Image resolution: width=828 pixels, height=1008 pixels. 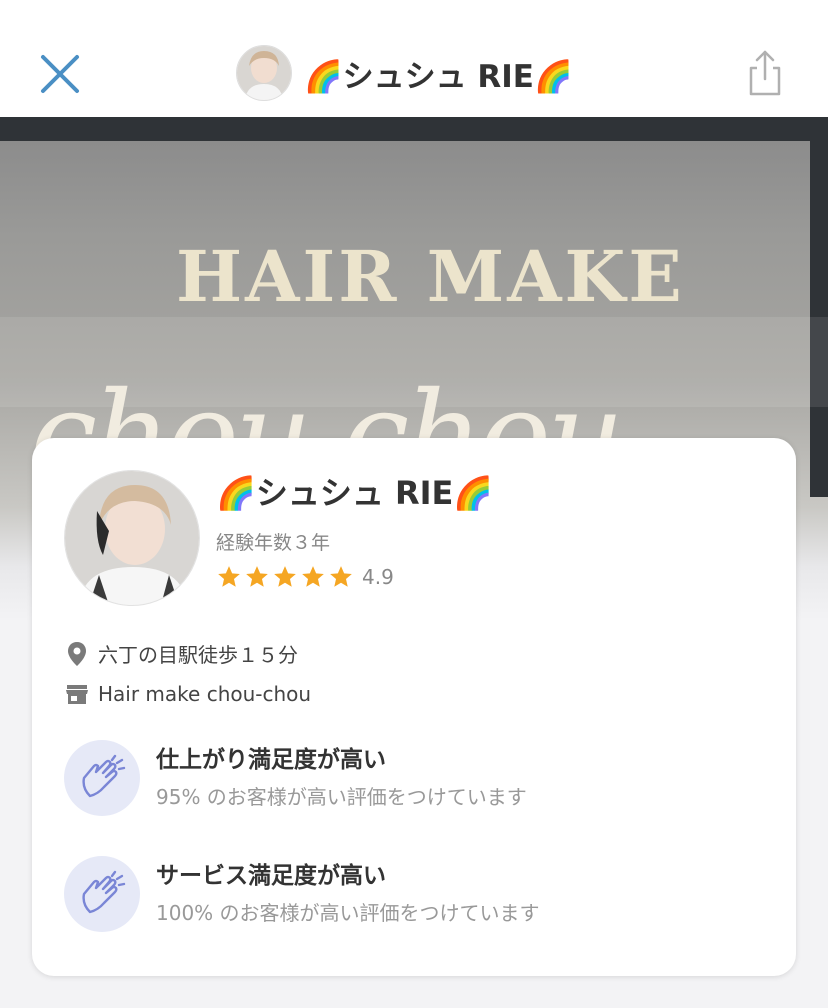 What do you see at coordinates (355, 493) in the screenshot?
I see `stylist-name: 🌈シュシュ RIE🌈` at bounding box center [355, 493].